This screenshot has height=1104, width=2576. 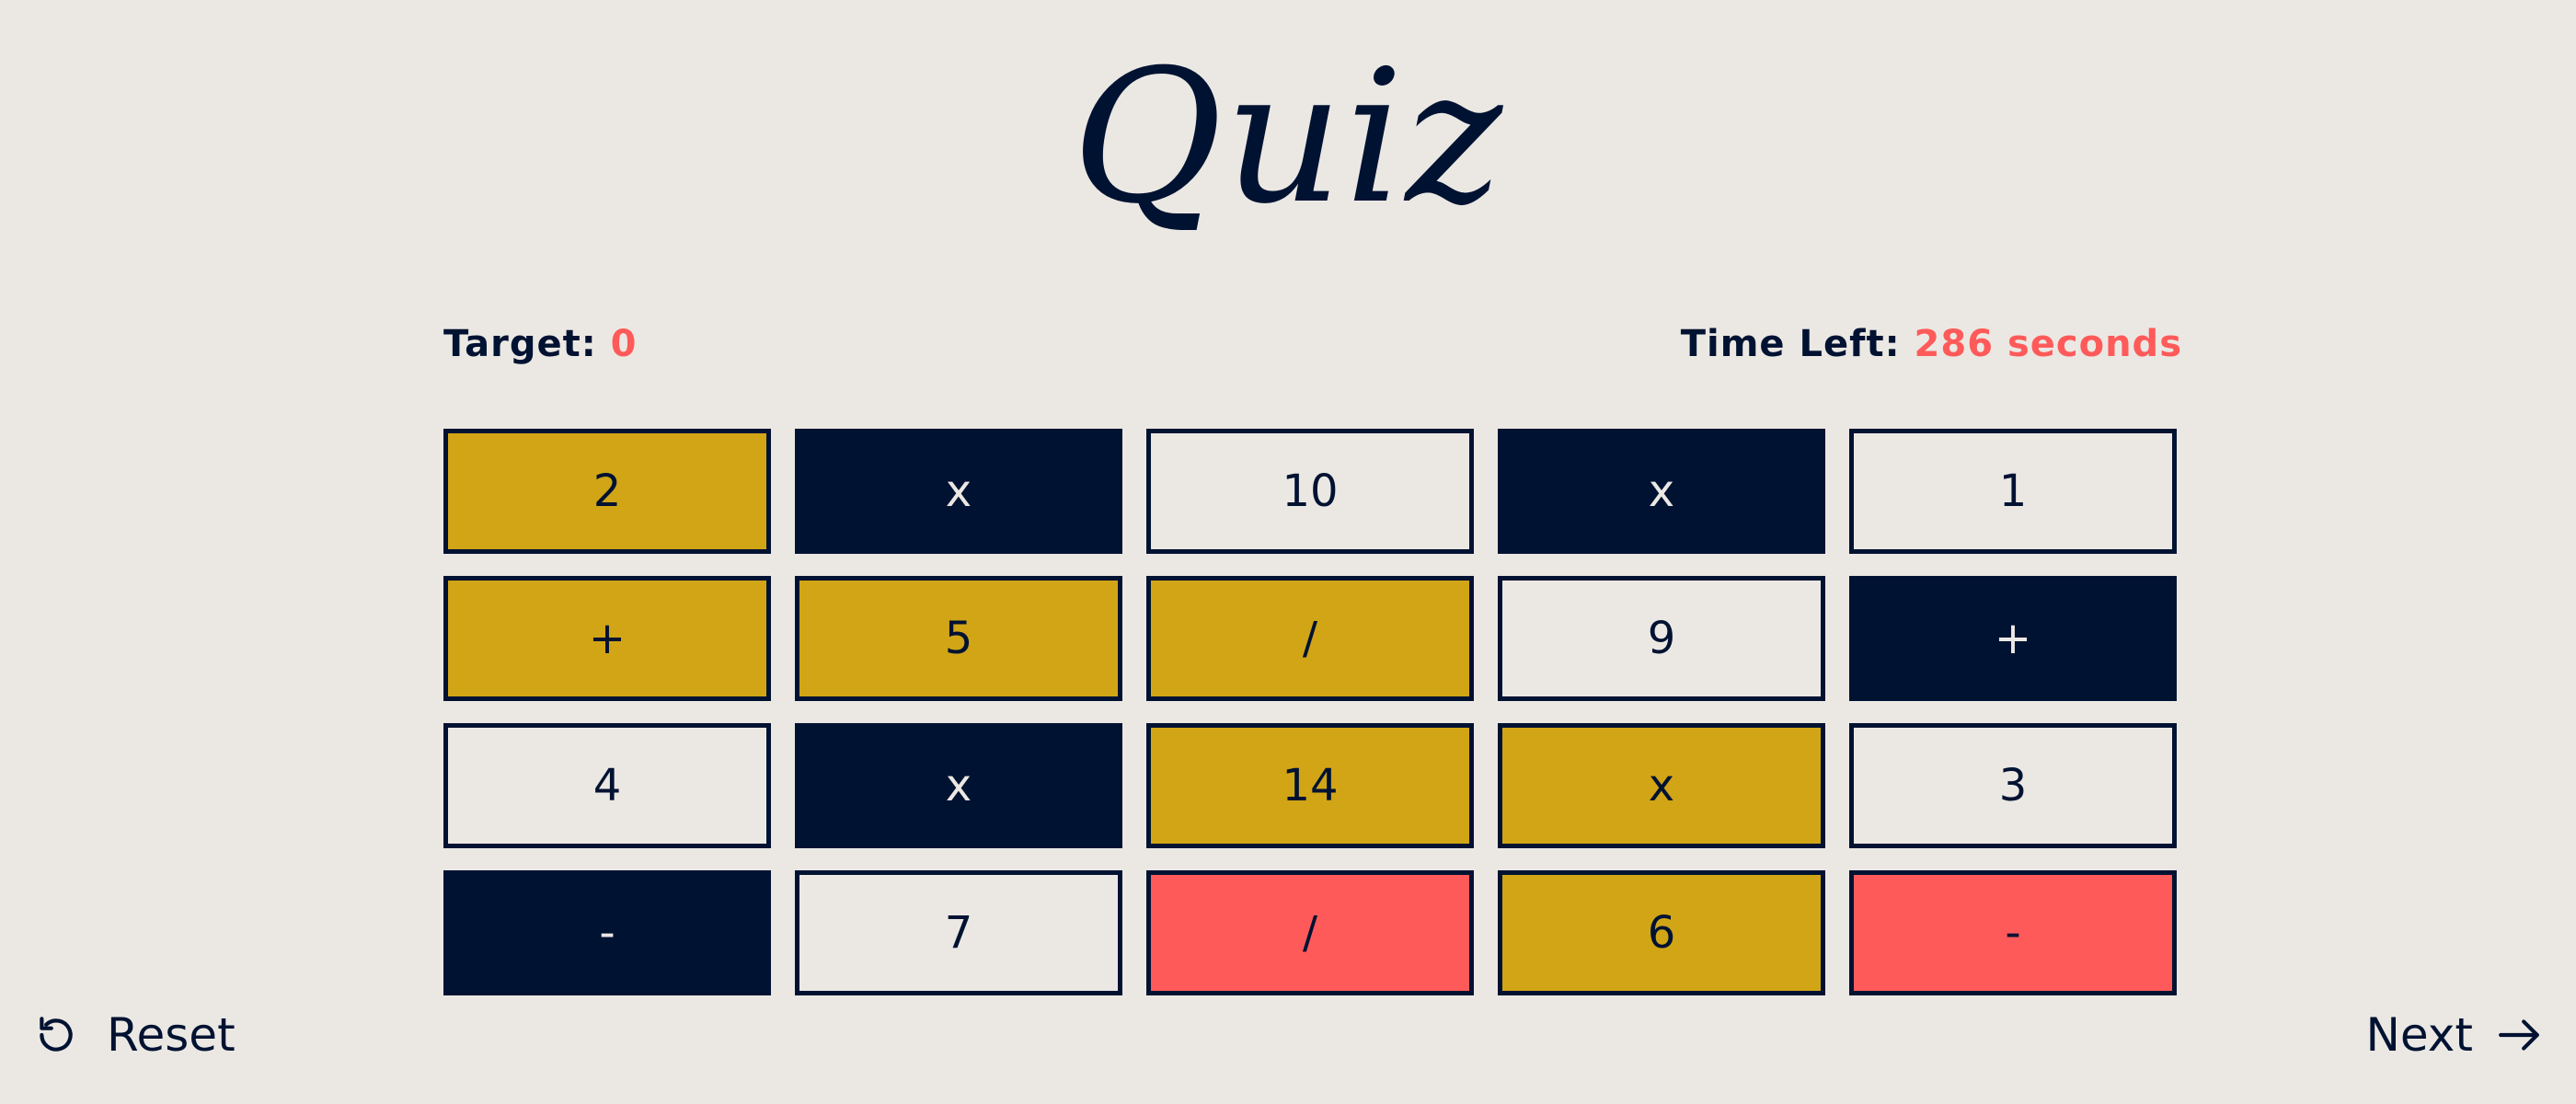 I want to click on next-button: Next, so click(x=2454, y=1035).